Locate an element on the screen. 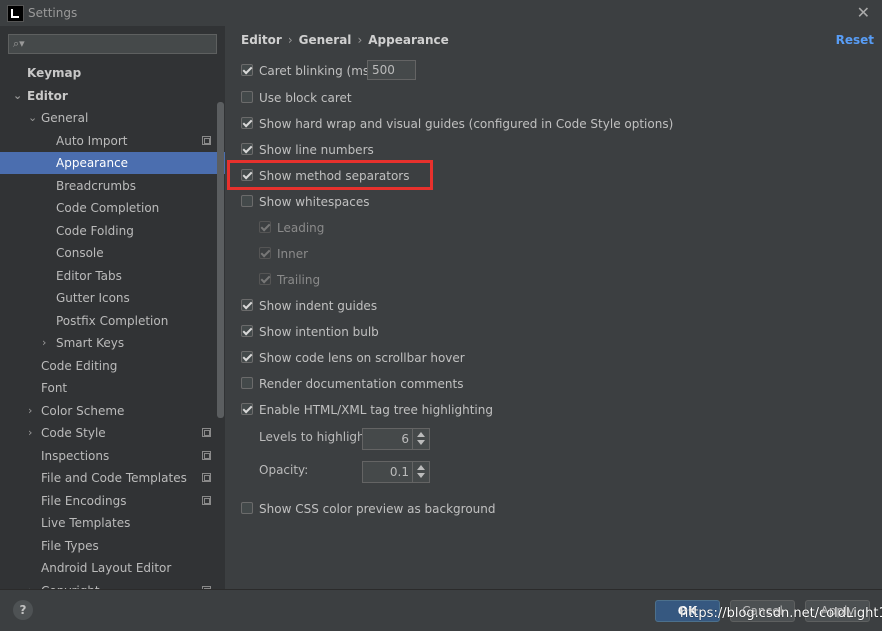  tree-item-auto-import: Auto Import is located at coordinates (112, 141).